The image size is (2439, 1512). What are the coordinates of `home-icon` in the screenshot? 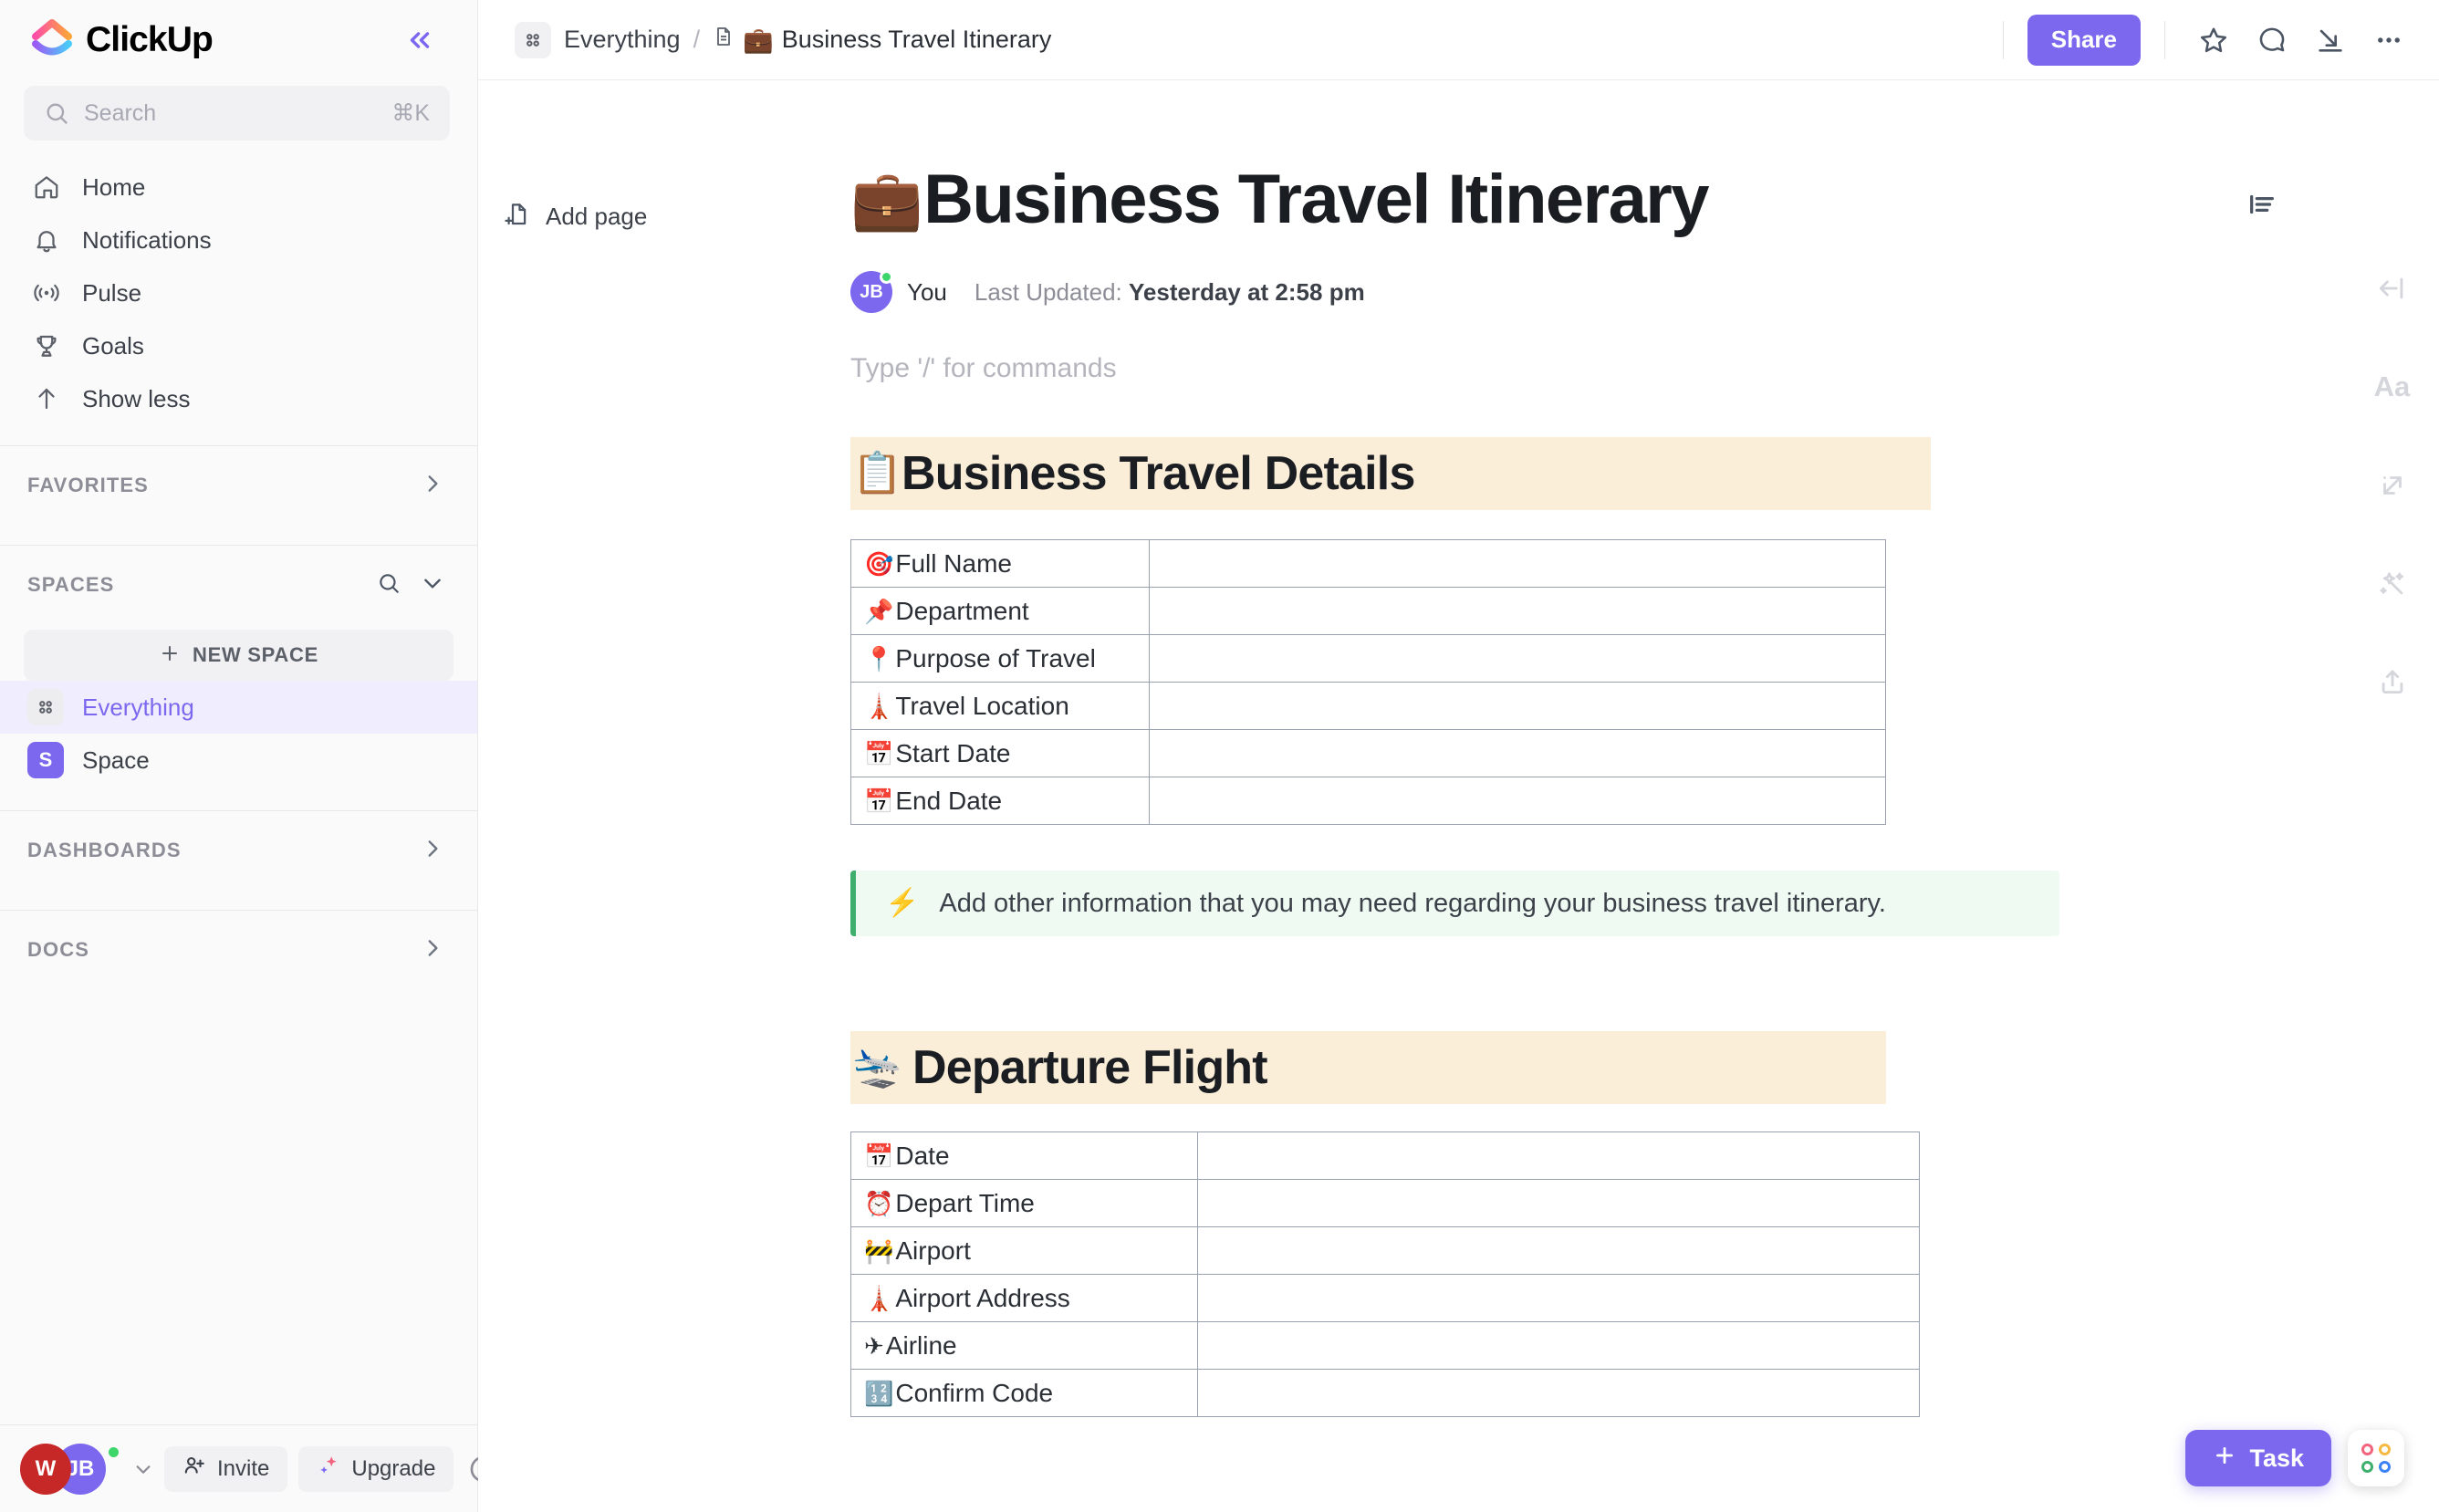 It's located at (46, 187).